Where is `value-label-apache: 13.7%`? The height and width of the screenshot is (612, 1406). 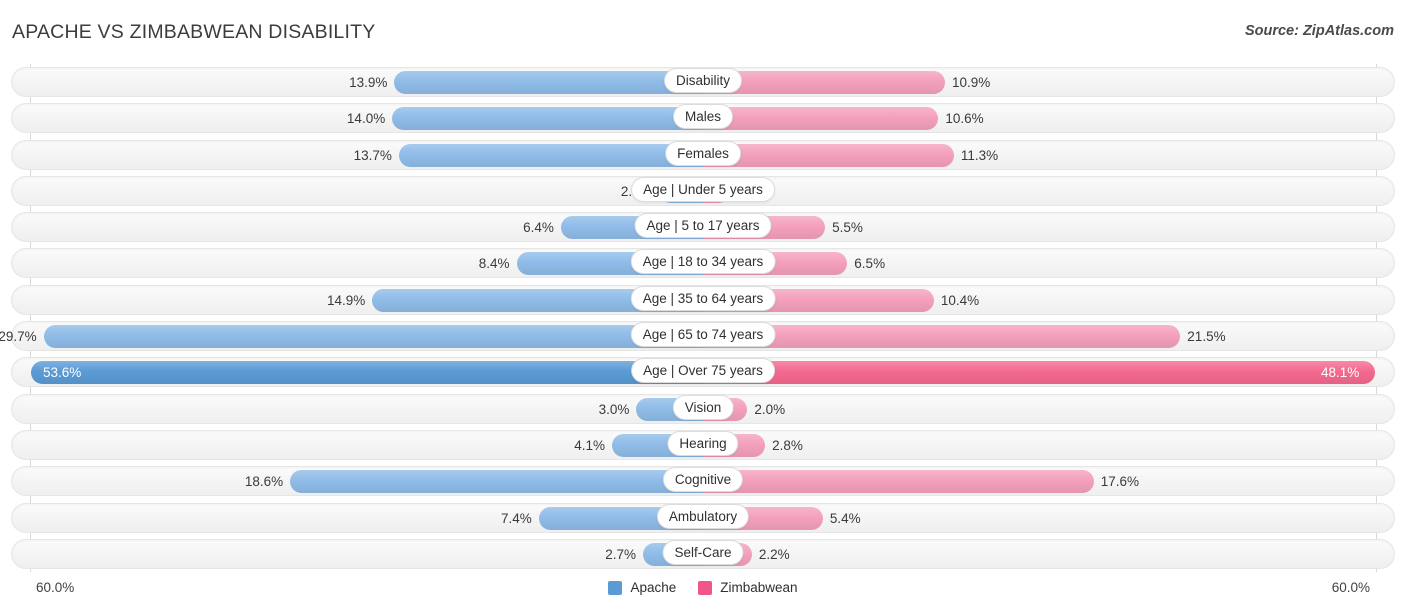
value-label-apache: 13.7% is located at coordinates (372, 155).